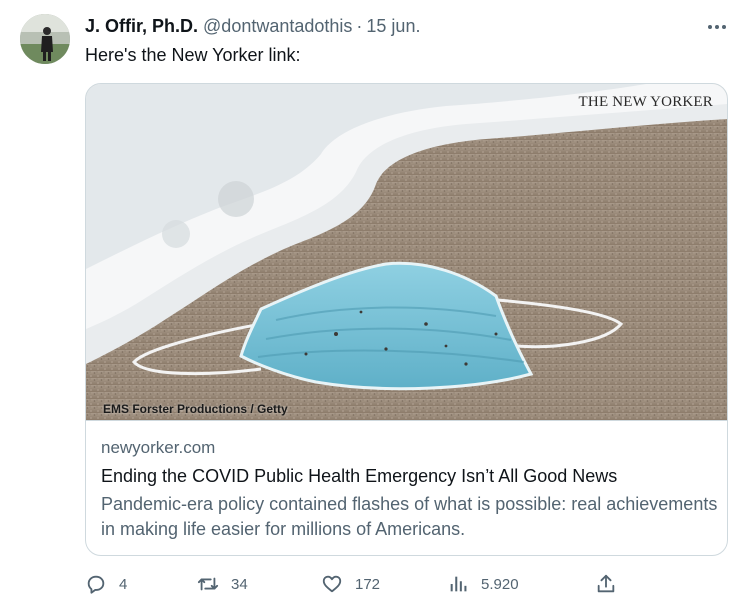  Describe the element at coordinates (332, 584) in the screenshot. I see `like-icon` at that location.